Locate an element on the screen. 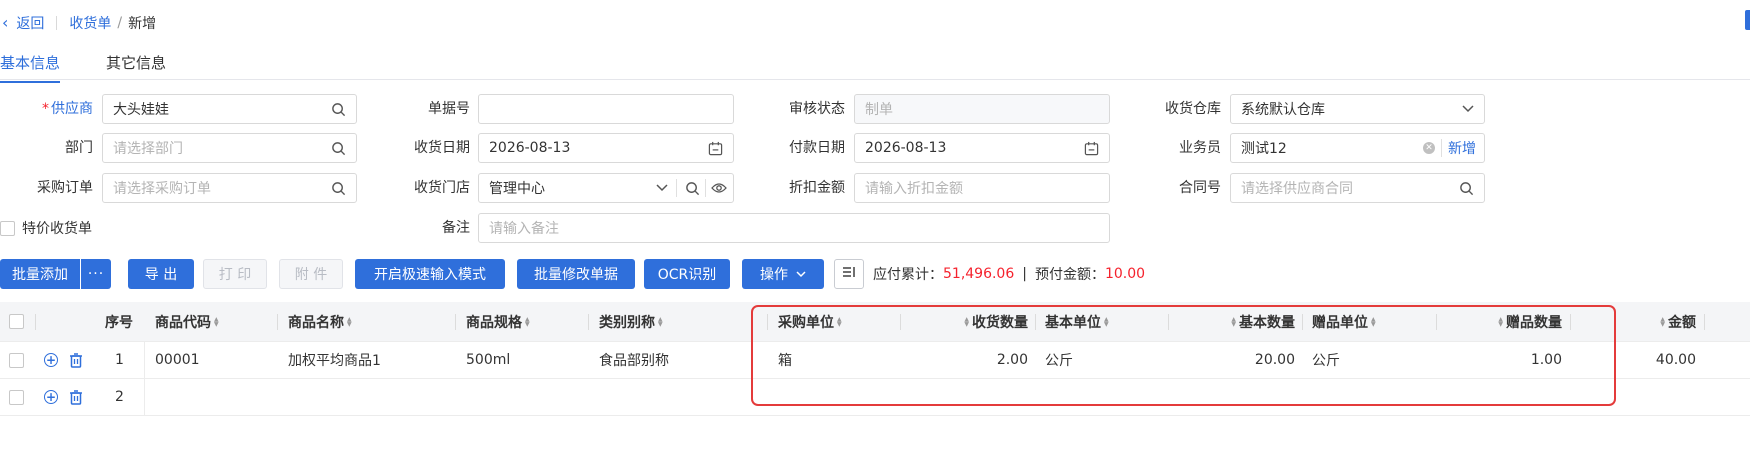 This screenshot has height=459, width=1750. breadcrumb-parent: 收货单 is located at coordinates (90, 23).